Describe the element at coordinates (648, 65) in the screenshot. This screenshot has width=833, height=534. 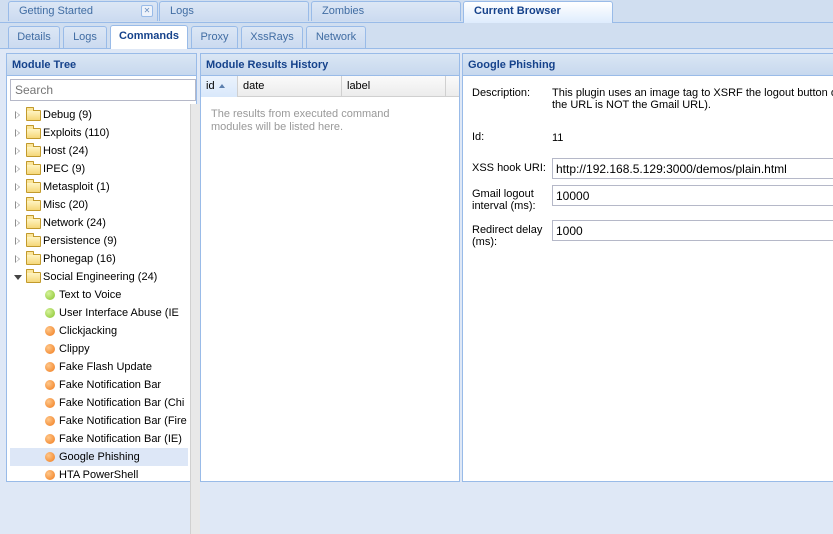
I see `module-details-title: Google Phishing` at that location.